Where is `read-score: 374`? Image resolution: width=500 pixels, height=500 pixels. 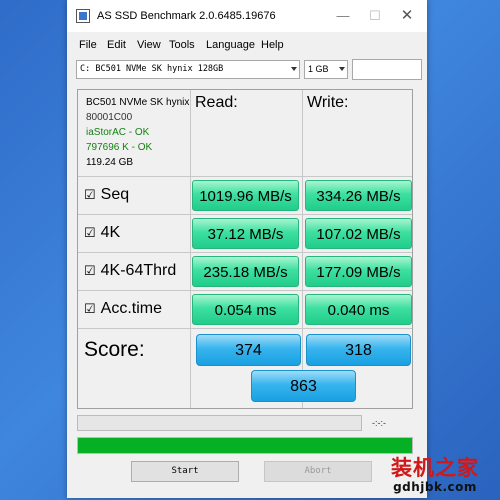
read-score: 374 is located at coordinates (248, 350).